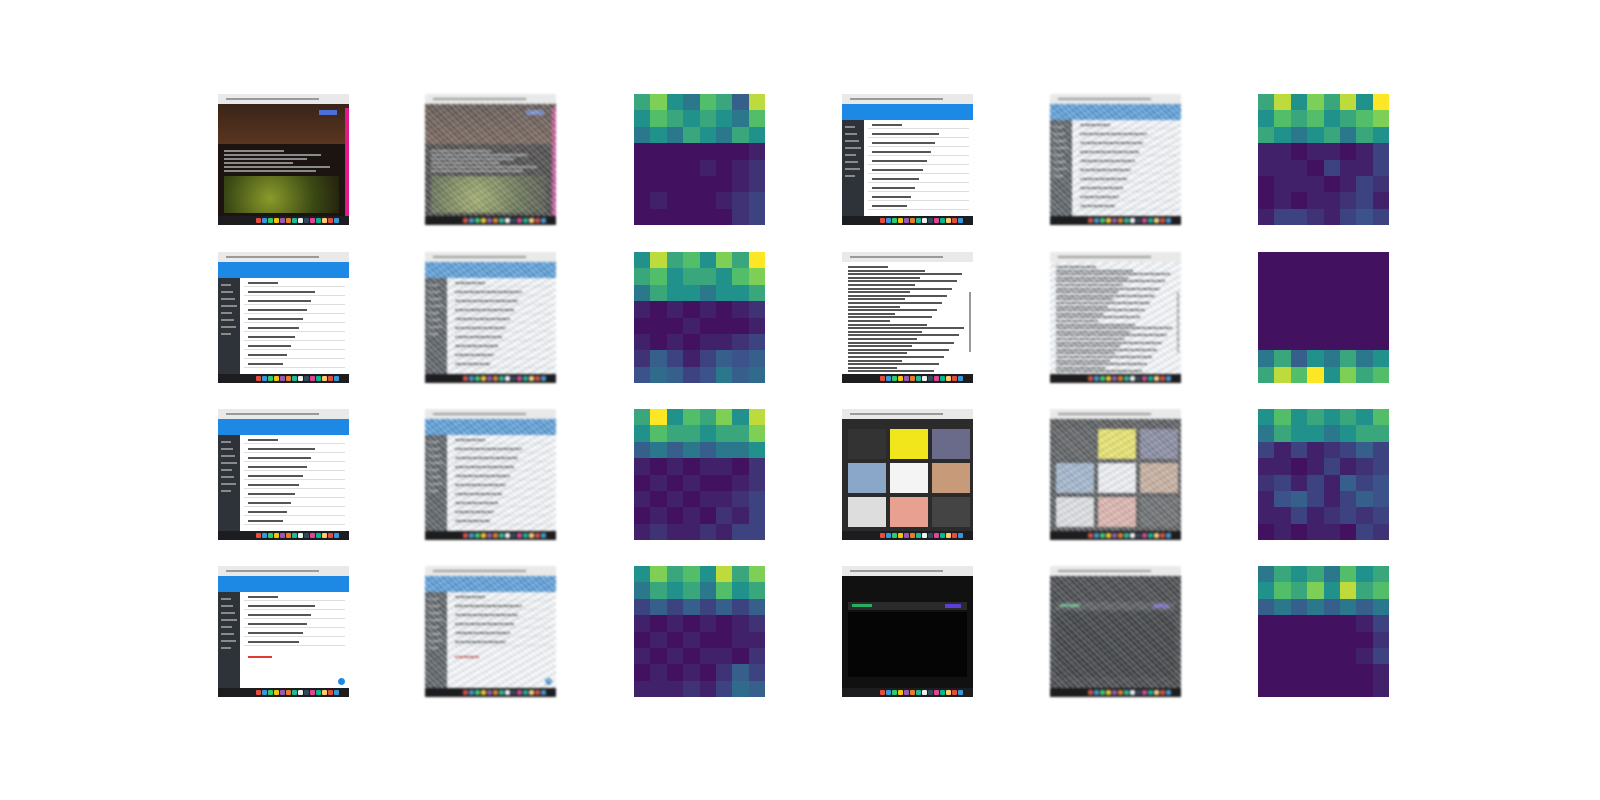 The image size is (1600, 800). What do you see at coordinates (328, 112) in the screenshot?
I see `banner-button` at bounding box center [328, 112].